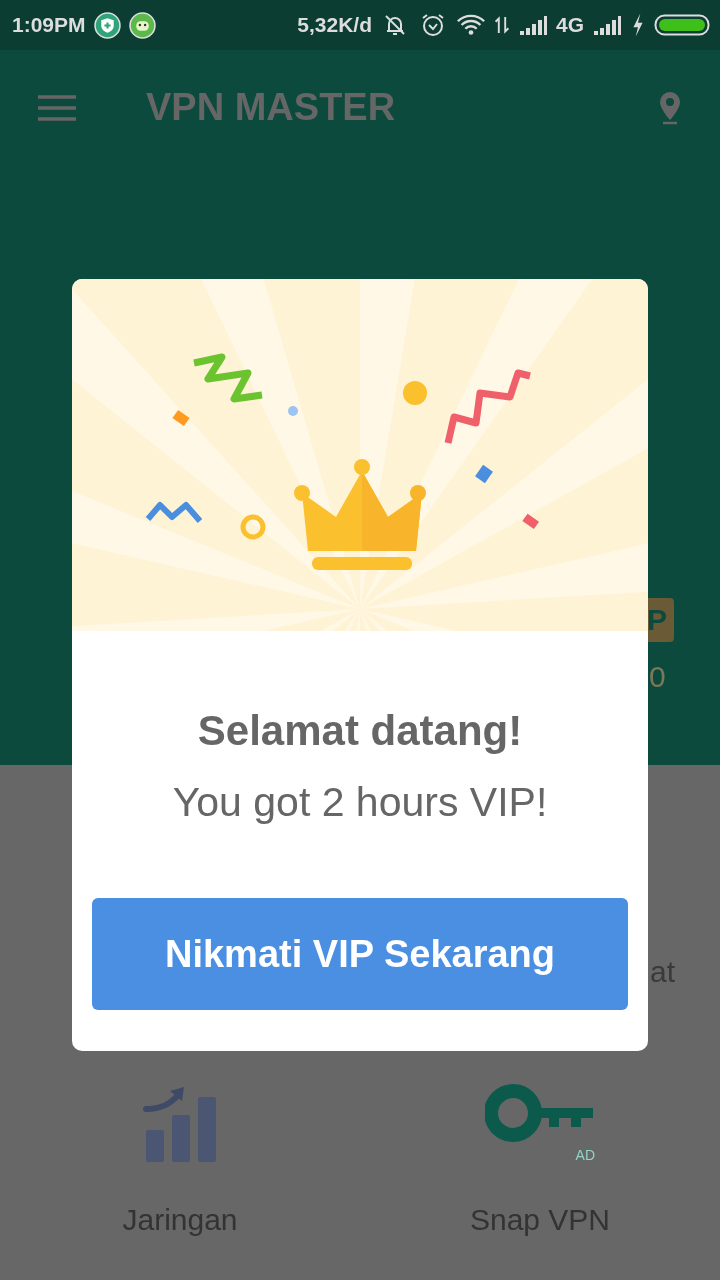 The height and width of the screenshot is (1280, 720). Describe the element at coordinates (657, 677) in the screenshot. I see `counter-text: 0` at that location.